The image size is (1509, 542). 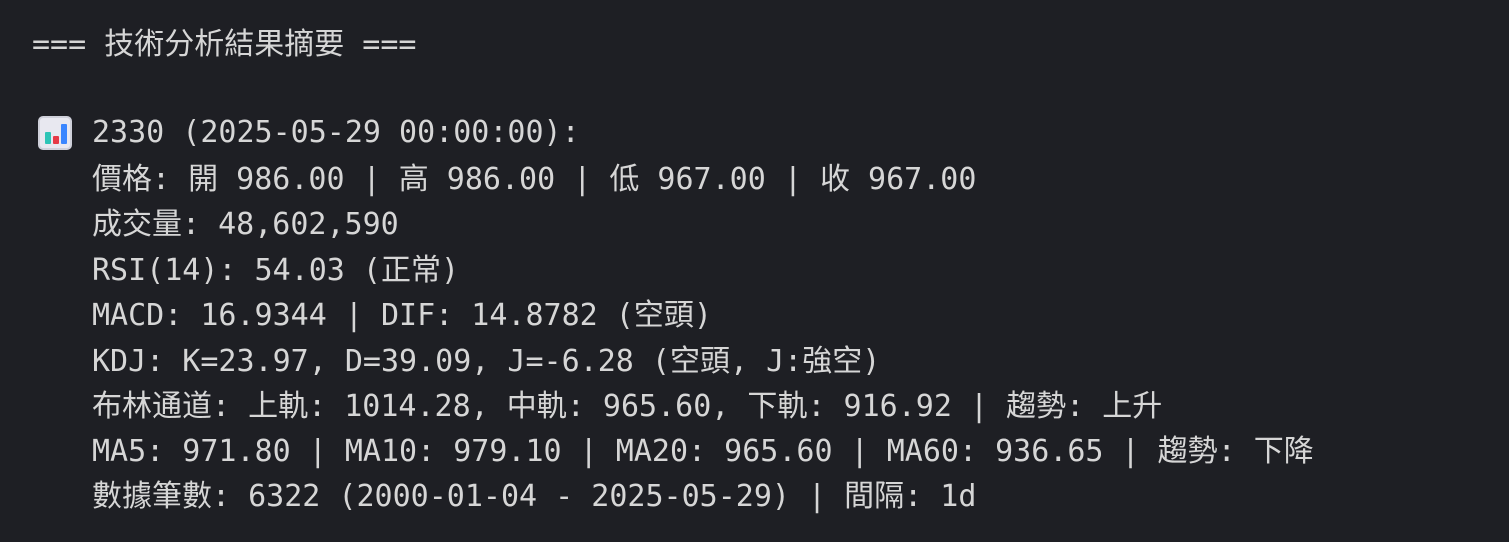 I want to click on stock-title: 2330 (2025-05-29 00:00:00):, so click(x=336, y=132).